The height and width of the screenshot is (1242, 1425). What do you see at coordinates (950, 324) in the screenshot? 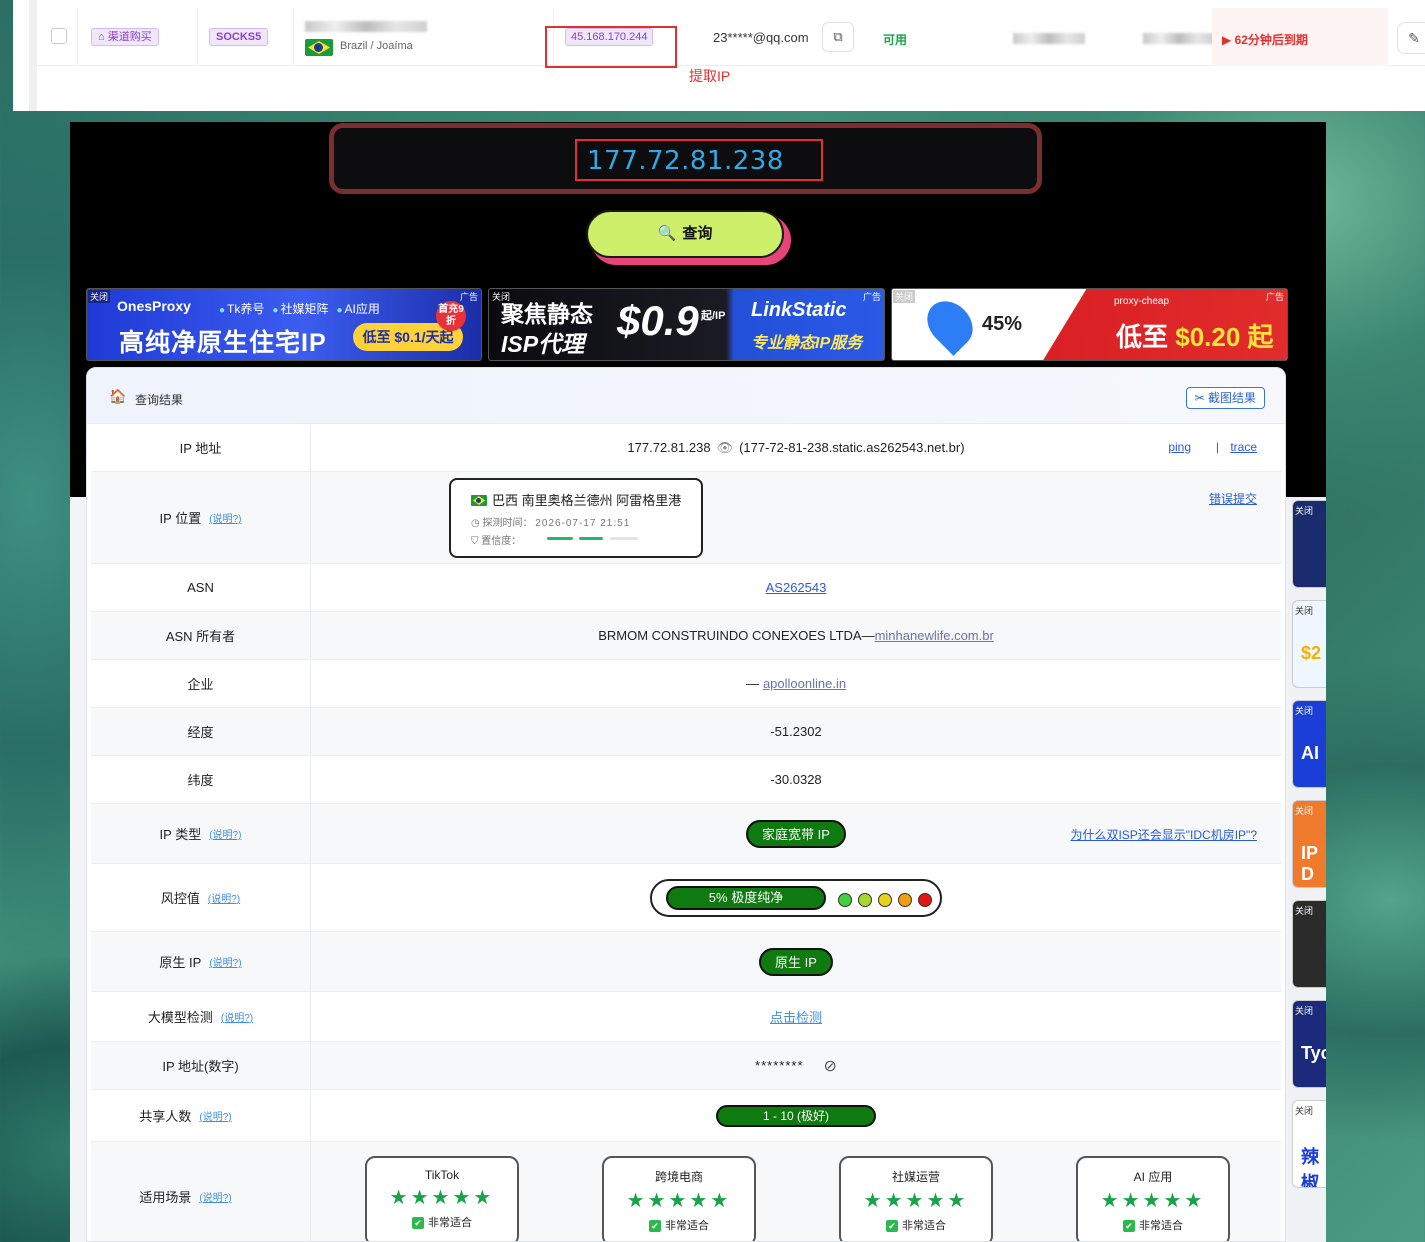
I see `proxy-cheap-logo-icon` at bounding box center [950, 324].